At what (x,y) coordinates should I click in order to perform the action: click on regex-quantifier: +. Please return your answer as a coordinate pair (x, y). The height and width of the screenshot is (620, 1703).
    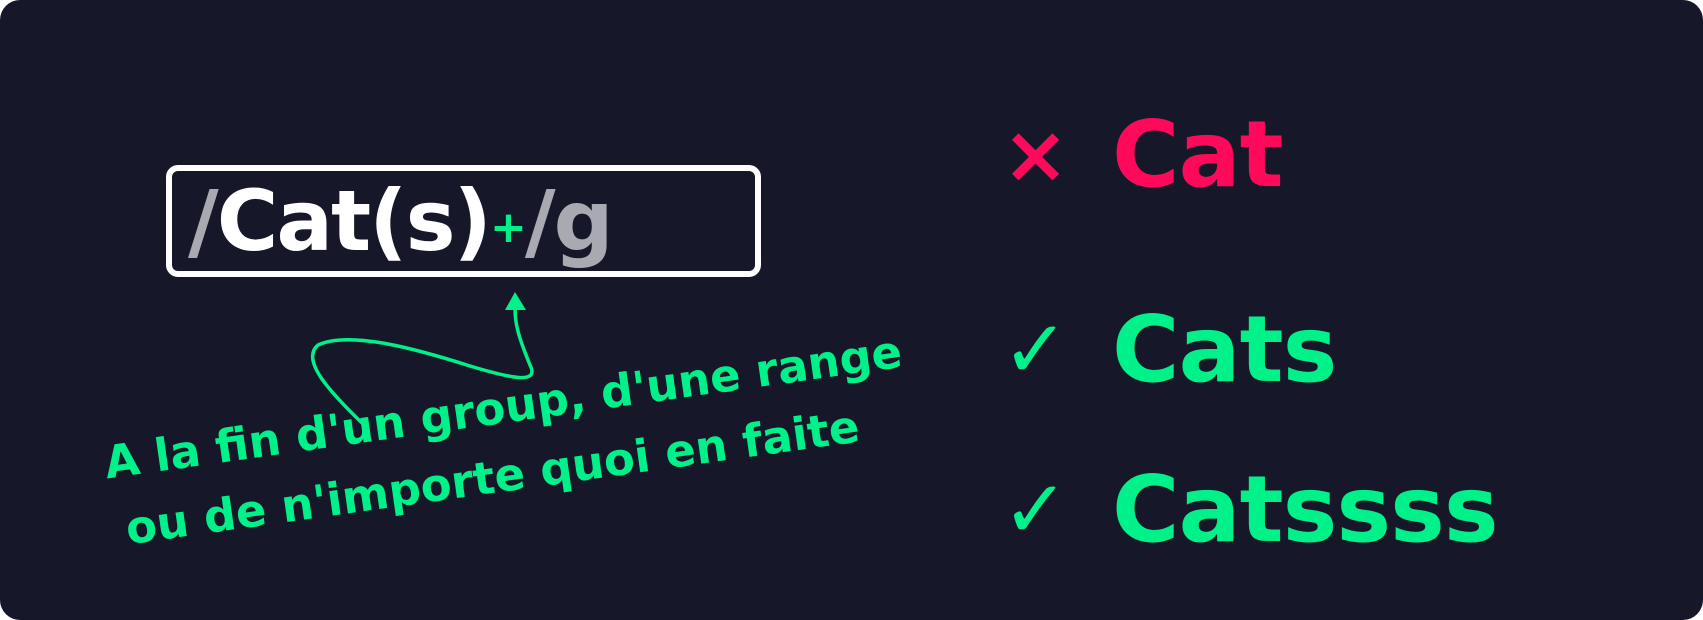
    Looking at the image, I should click on (508, 227).